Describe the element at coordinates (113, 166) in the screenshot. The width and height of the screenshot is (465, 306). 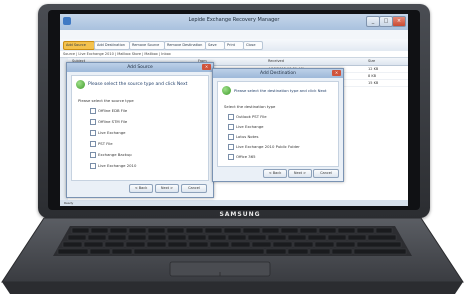
I see `option-live-exchange-2010: Live Exchange 2010` at that location.